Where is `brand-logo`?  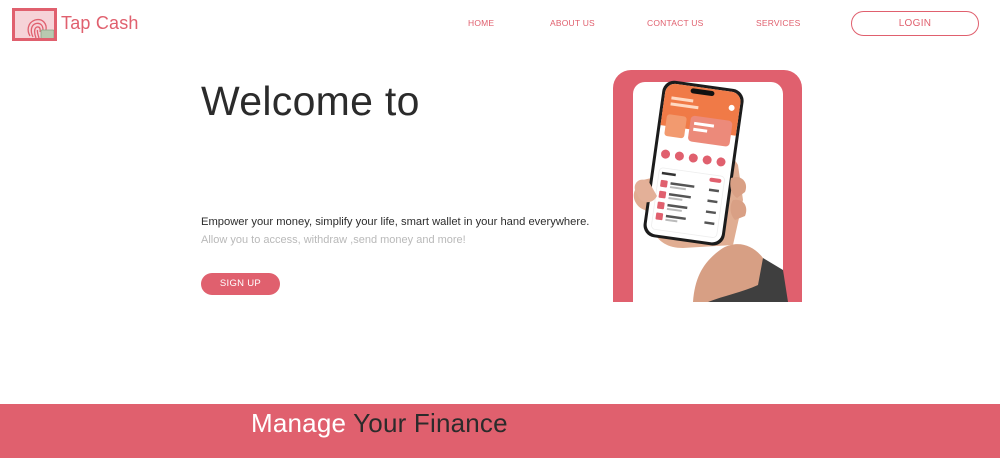 brand-logo is located at coordinates (34, 24).